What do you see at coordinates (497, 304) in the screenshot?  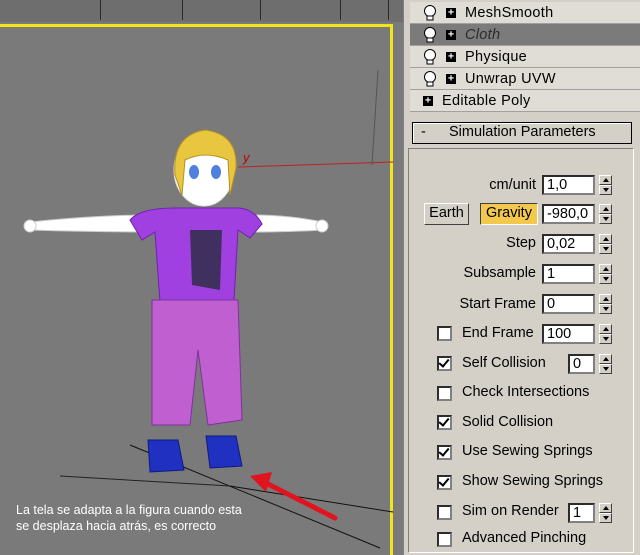 I see `start-frame-label: Start Frame` at bounding box center [497, 304].